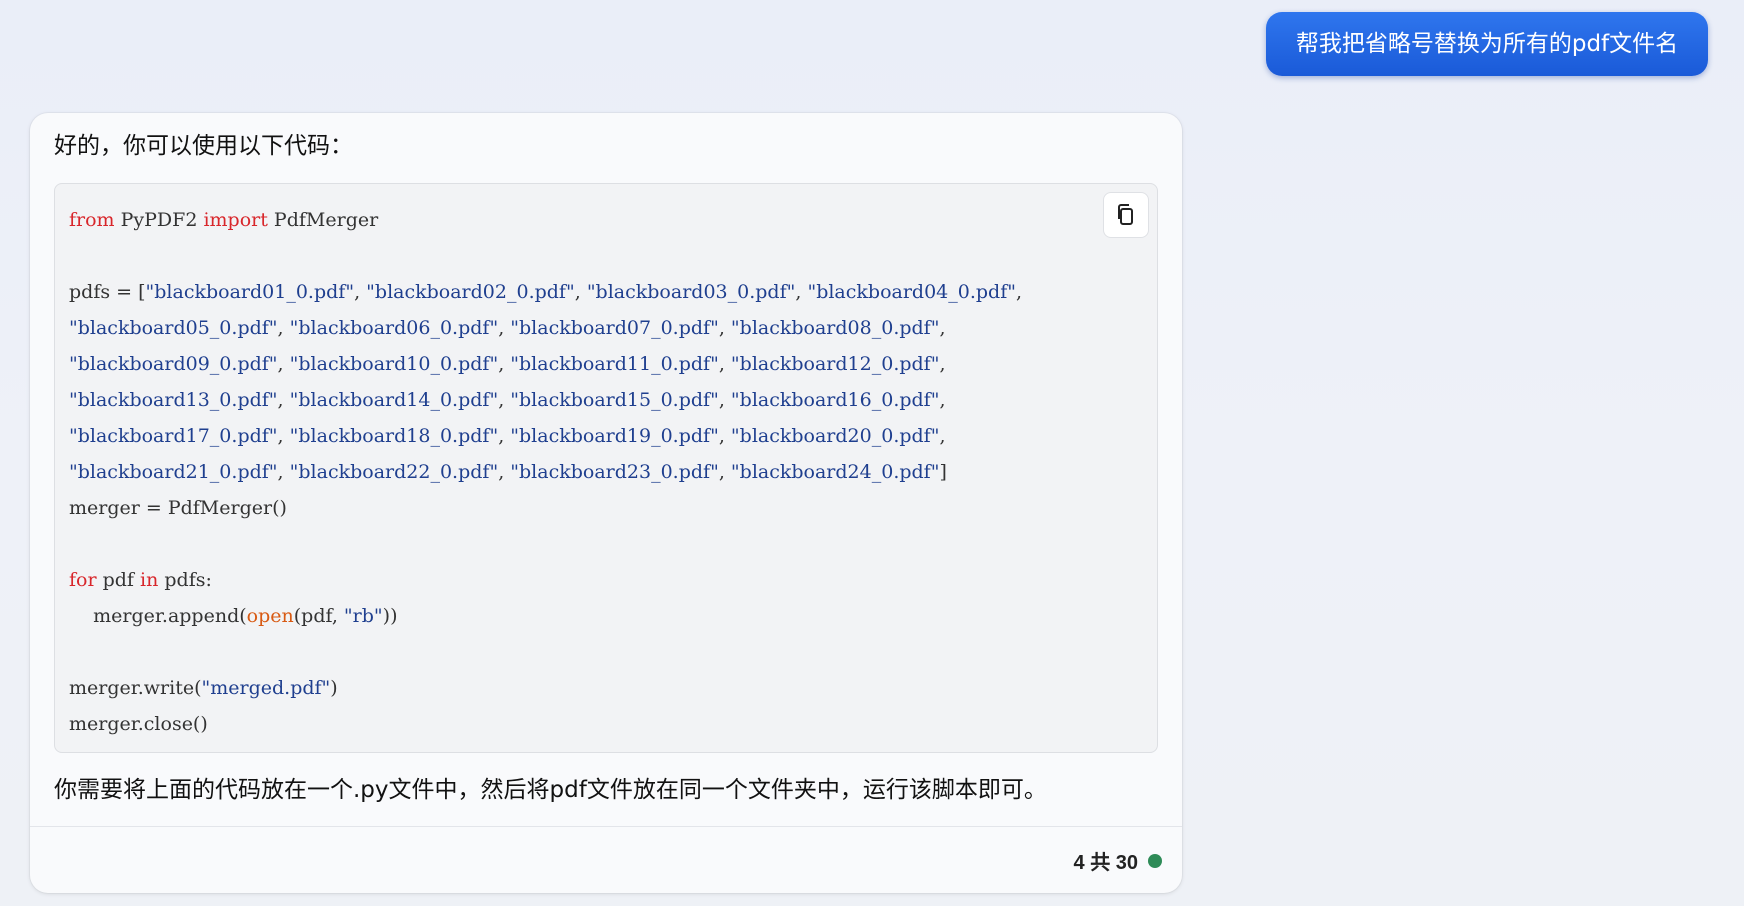 The width and height of the screenshot is (1744, 906). I want to click on code-token: "blackboard09_0.pdf", so click(173, 364).